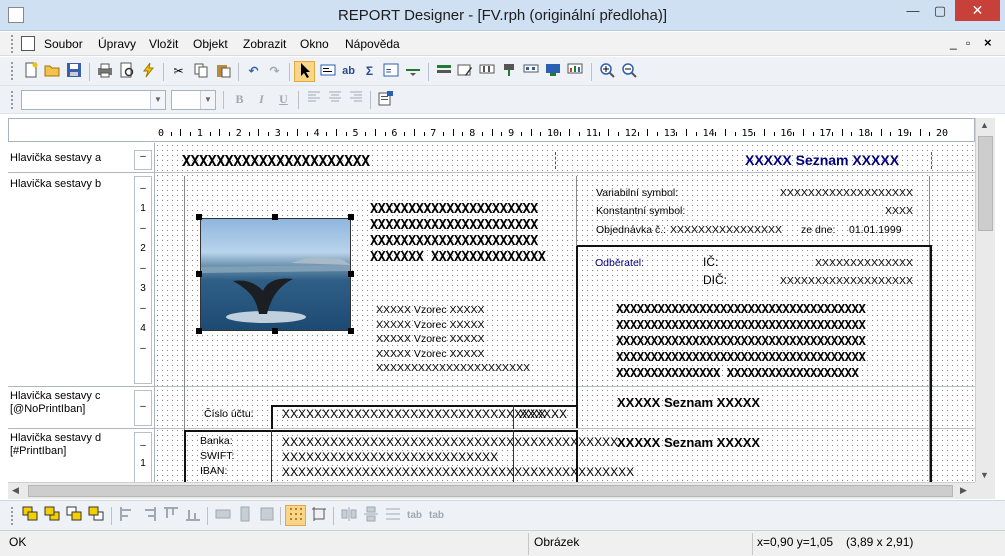 The image size is (1005, 556). Describe the element at coordinates (385, 99) in the screenshot. I see `properties-icon` at that location.